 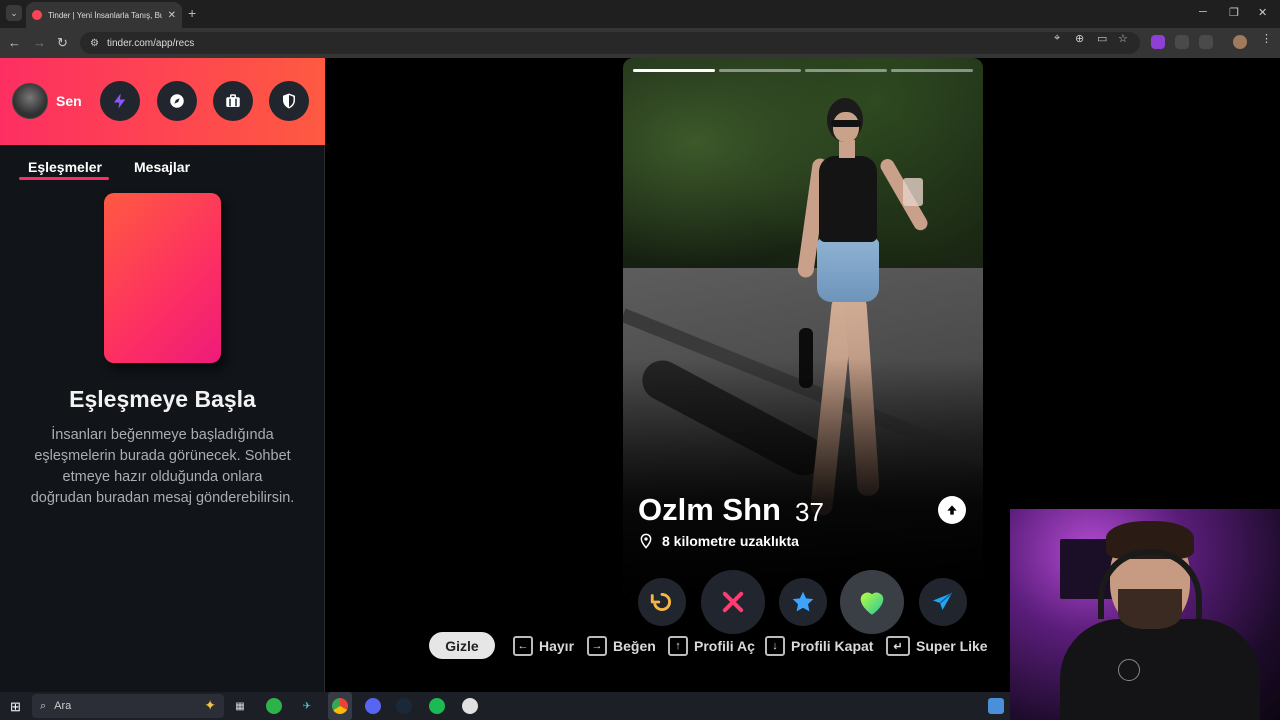 I want to click on webcam-overlay, so click(x=1145, y=614).